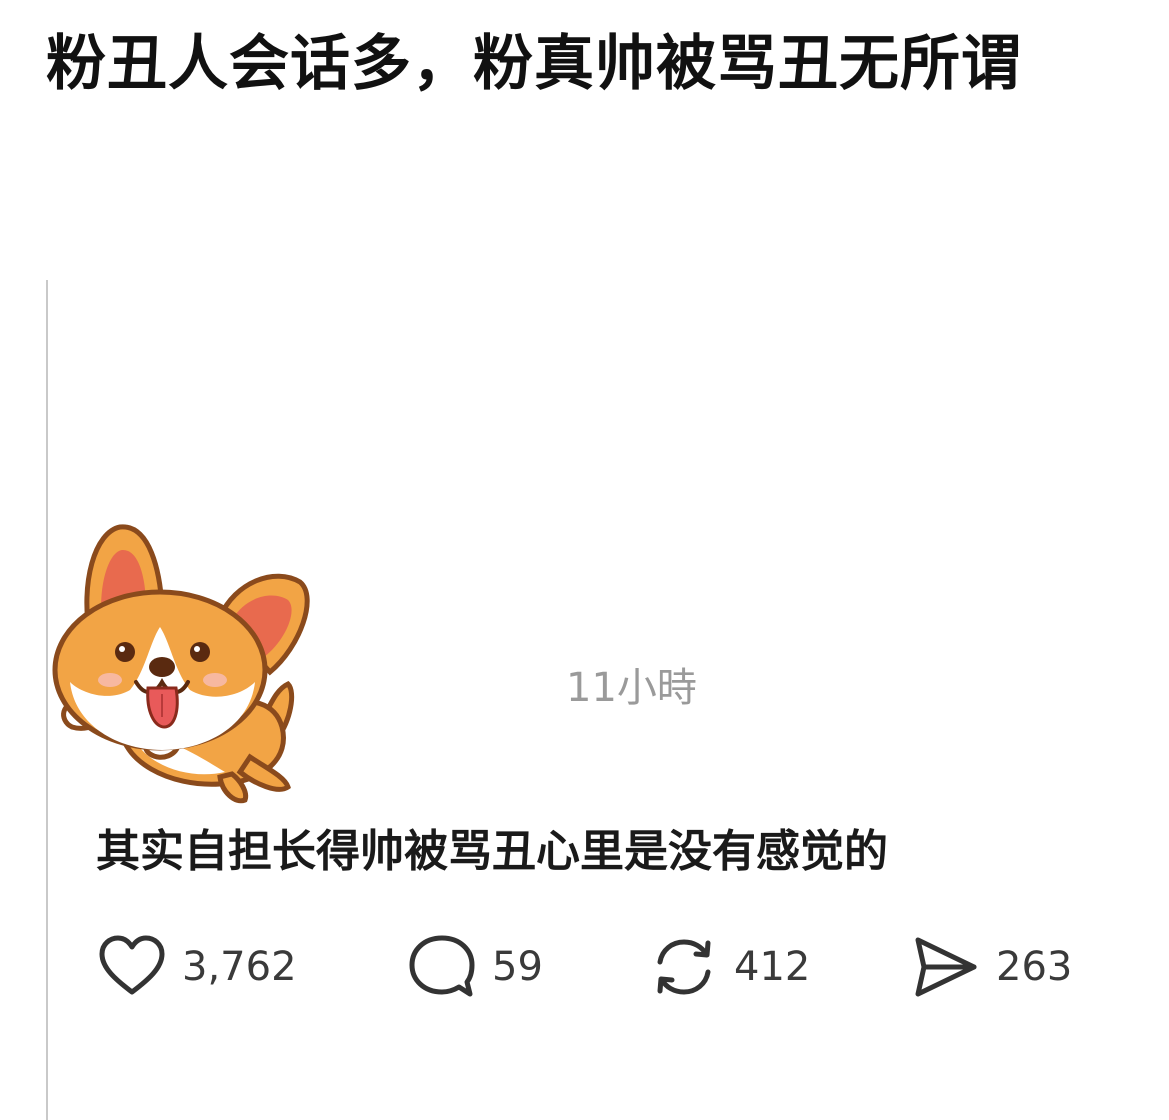  I want to click on comment-count: 59, so click(517, 967).